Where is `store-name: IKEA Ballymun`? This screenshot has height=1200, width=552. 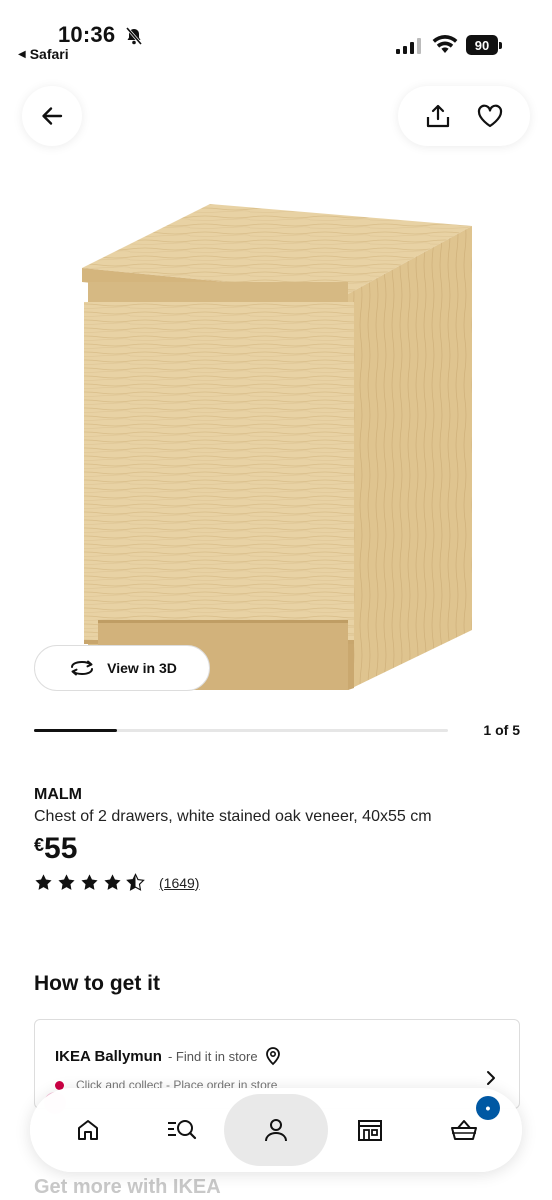
store-name: IKEA Ballymun is located at coordinates (108, 1056).